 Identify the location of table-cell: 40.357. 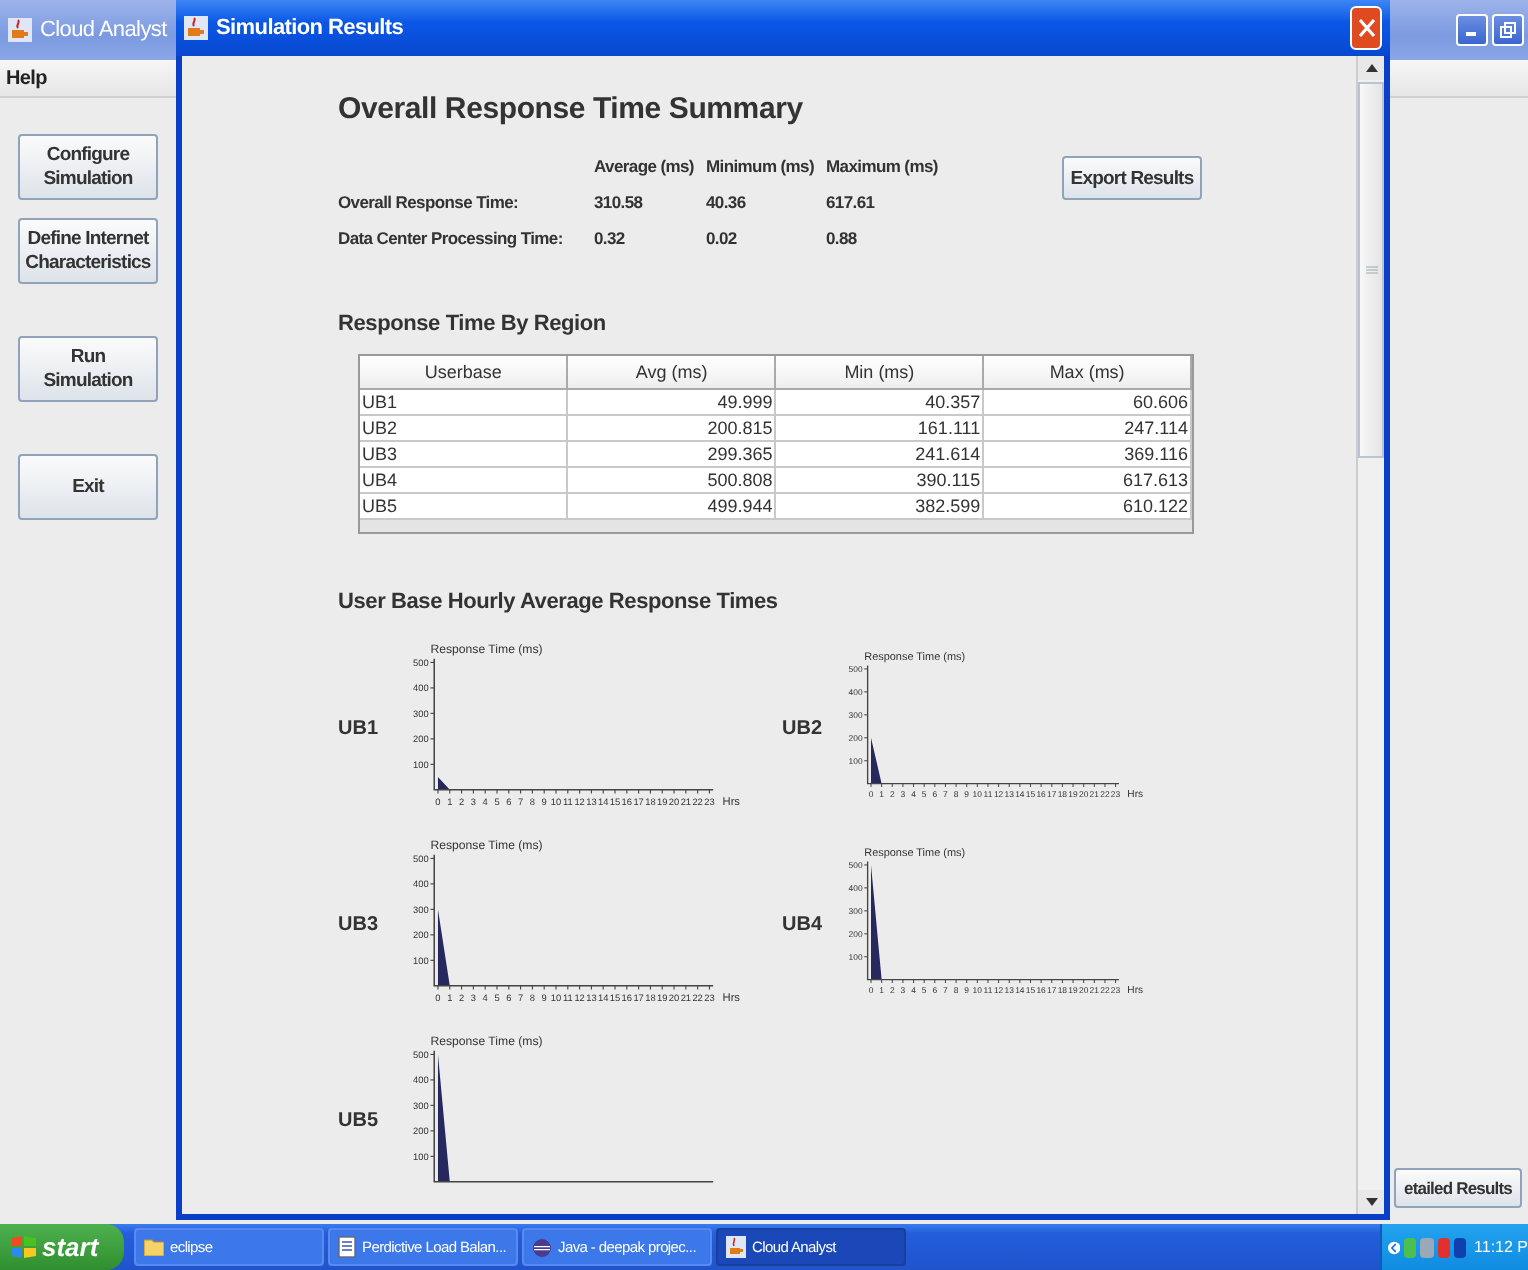
(879, 402).